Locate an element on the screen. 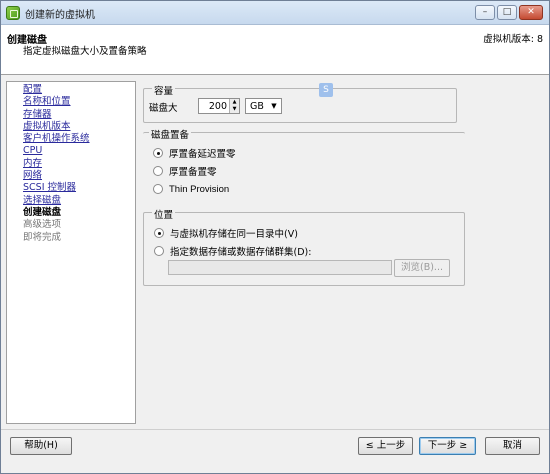 This screenshot has width=550, height=474. datastore-path-field is located at coordinates (280, 267).